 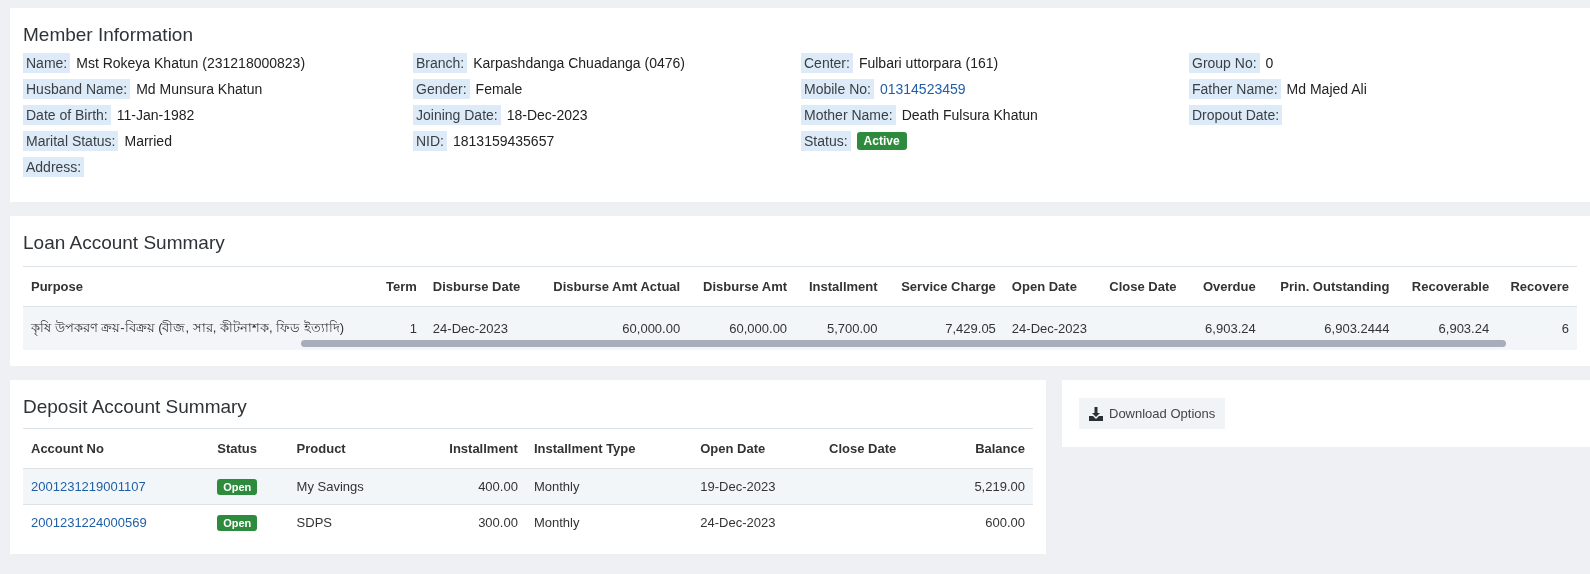 What do you see at coordinates (1152, 413) in the screenshot?
I see `download-options-button: Download Options` at bounding box center [1152, 413].